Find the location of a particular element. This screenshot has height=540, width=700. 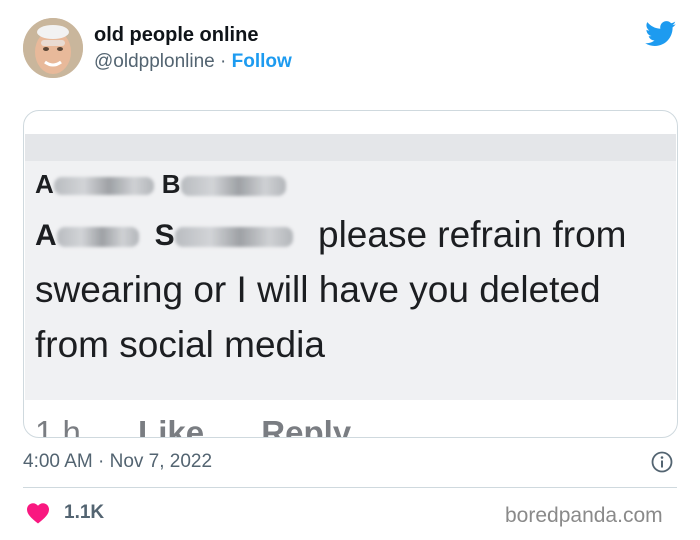

name1-initial-a: A is located at coordinates (44, 184).